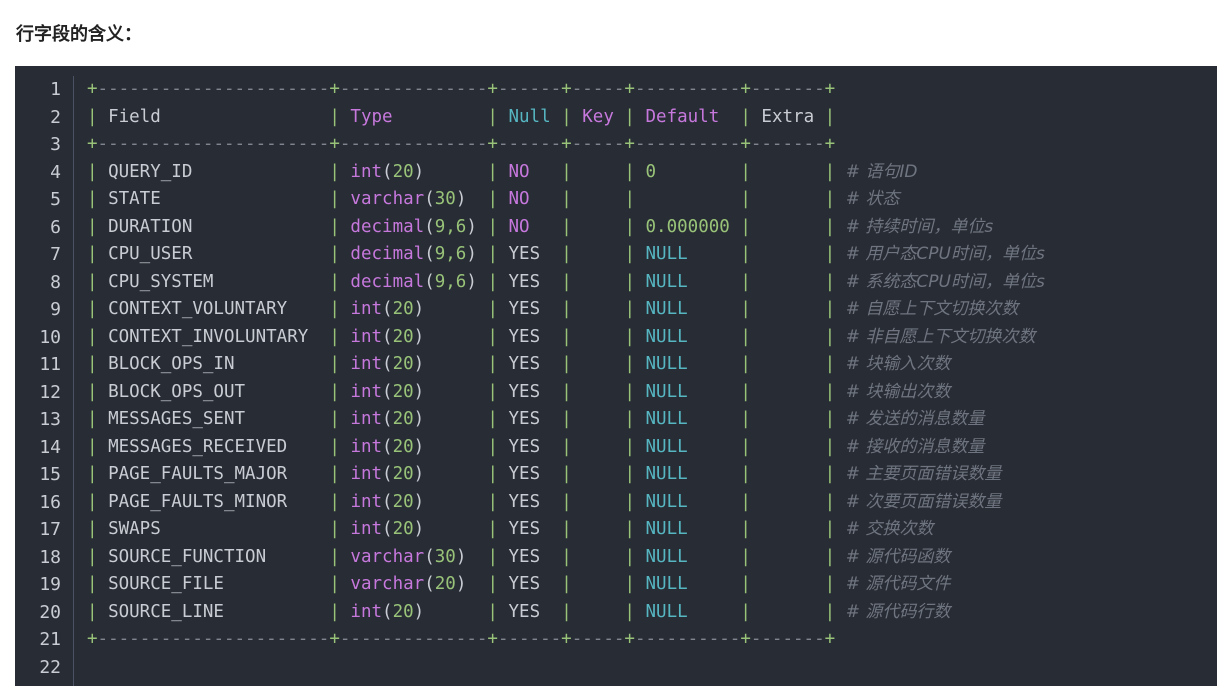  What do you see at coordinates (55, 89) in the screenshot?
I see `line-number: 1` at bounding box center [55, 89].